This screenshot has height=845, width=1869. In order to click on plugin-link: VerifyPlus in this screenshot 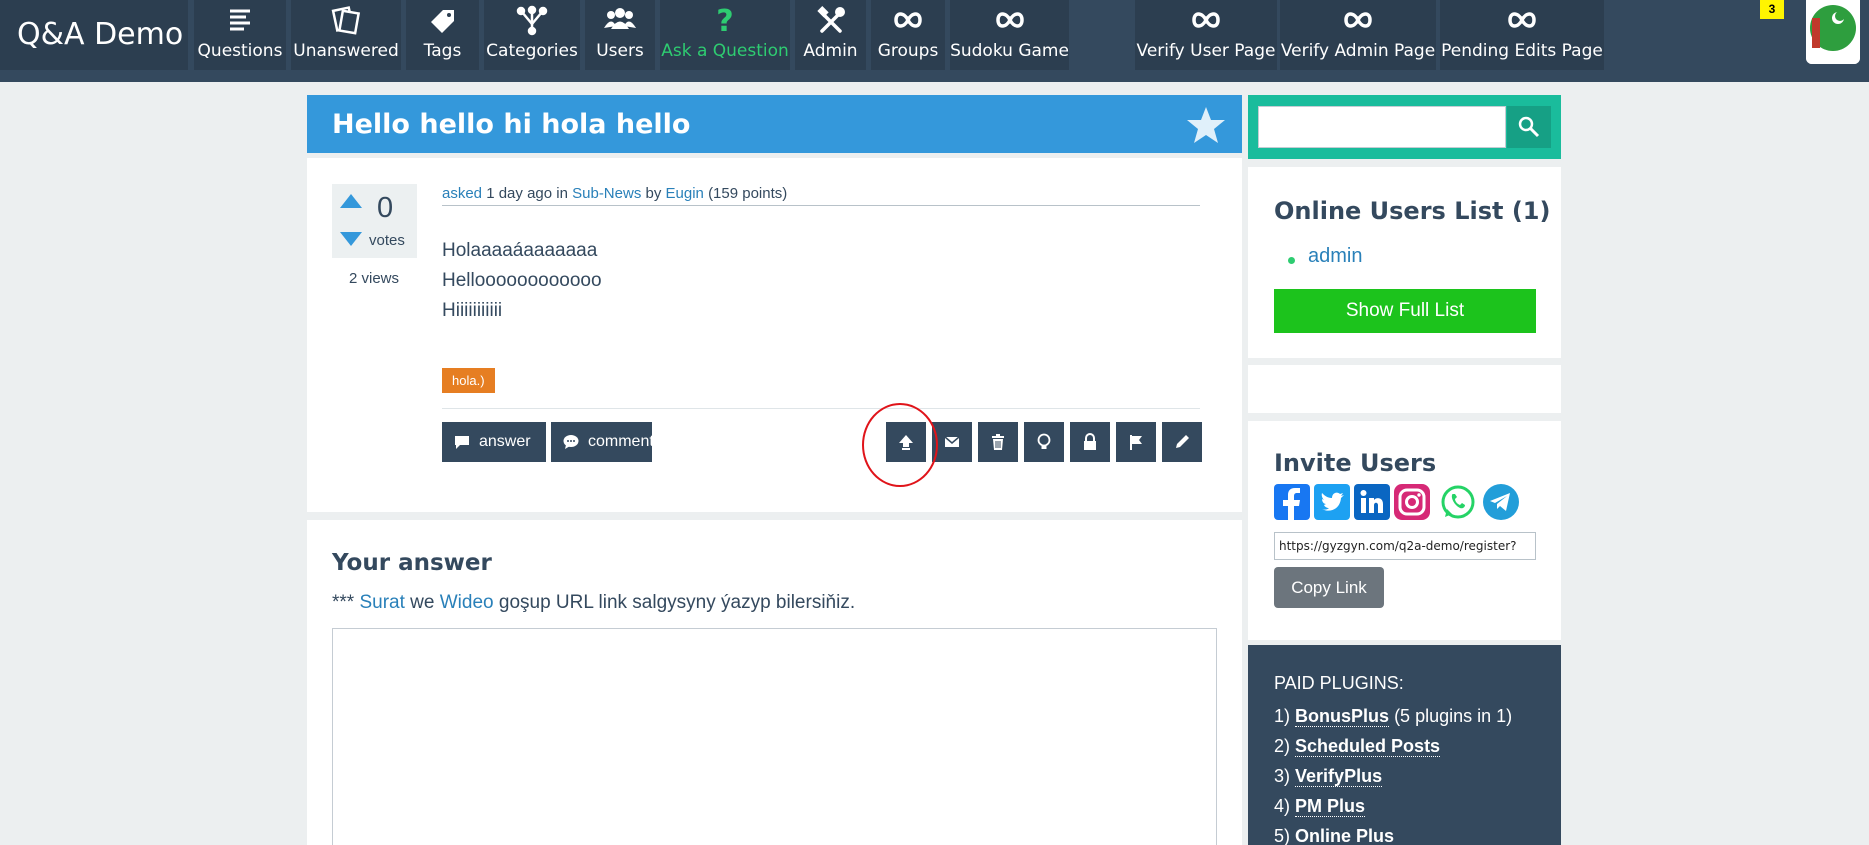, I will do `click(1339, 776)`.